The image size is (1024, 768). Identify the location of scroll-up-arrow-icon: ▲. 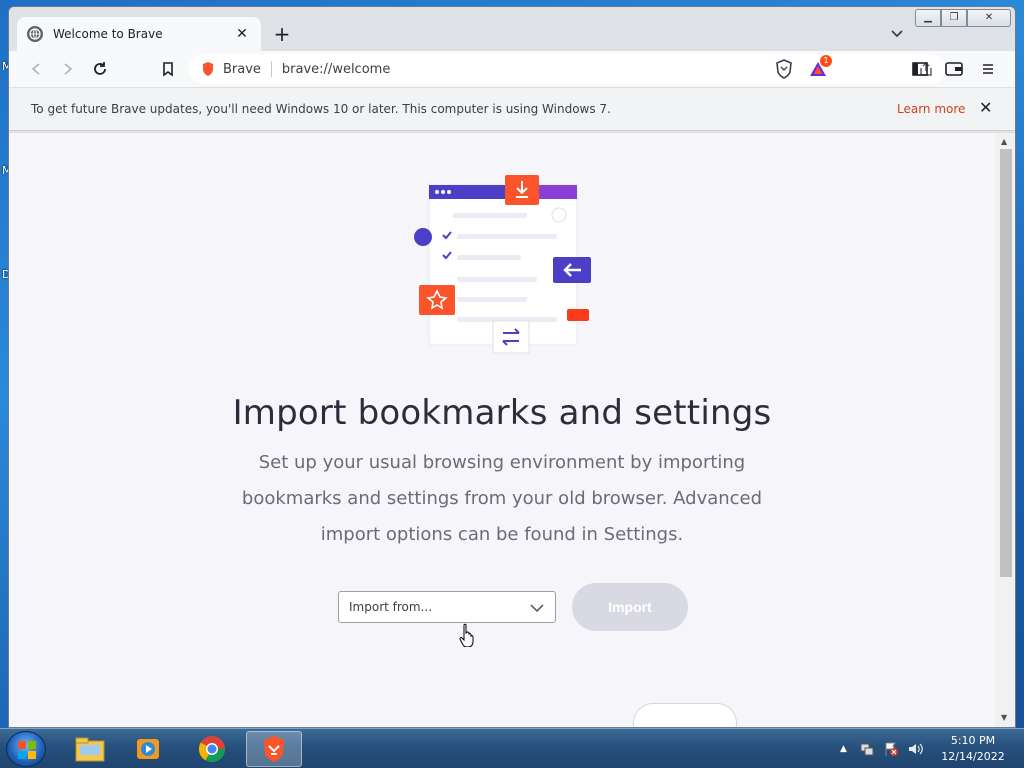
(1004, 141).